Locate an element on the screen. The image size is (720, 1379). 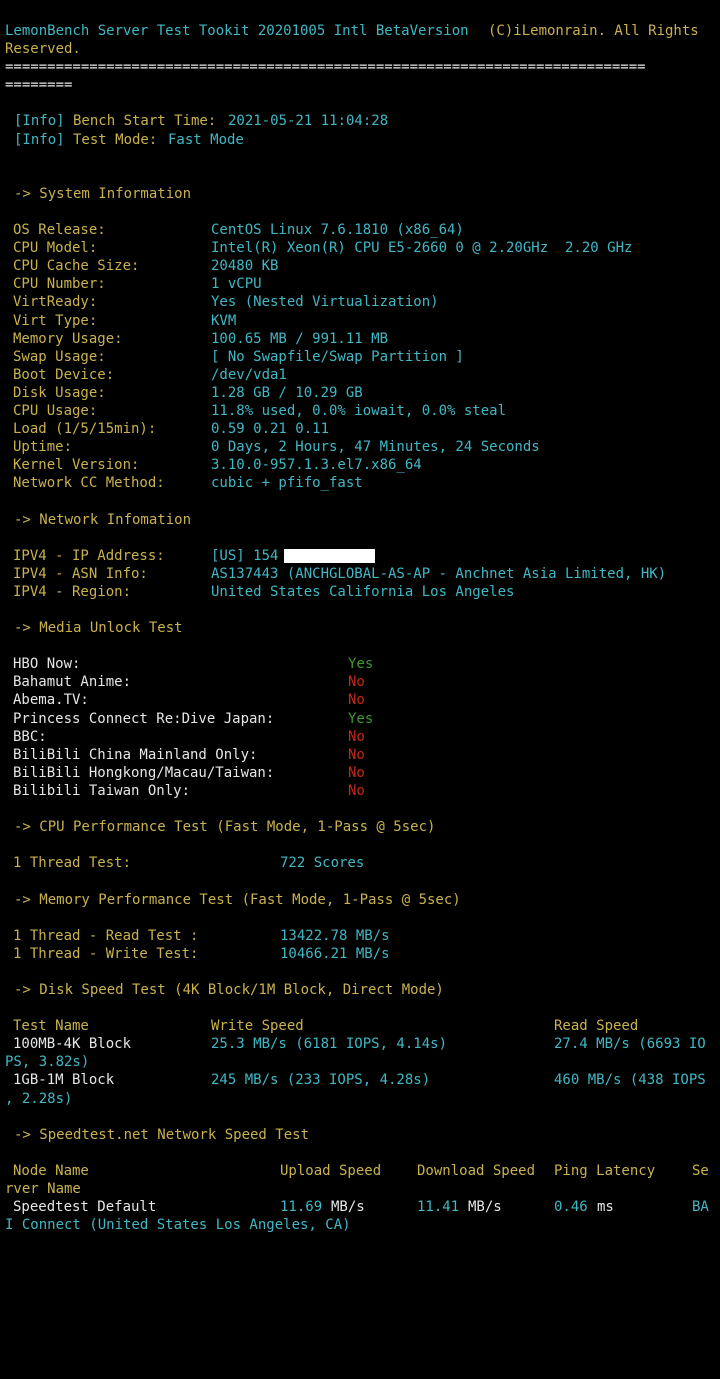
list-item: Princess Connect Re:Dive Japan: Yes is located at coordinates (193, 718).